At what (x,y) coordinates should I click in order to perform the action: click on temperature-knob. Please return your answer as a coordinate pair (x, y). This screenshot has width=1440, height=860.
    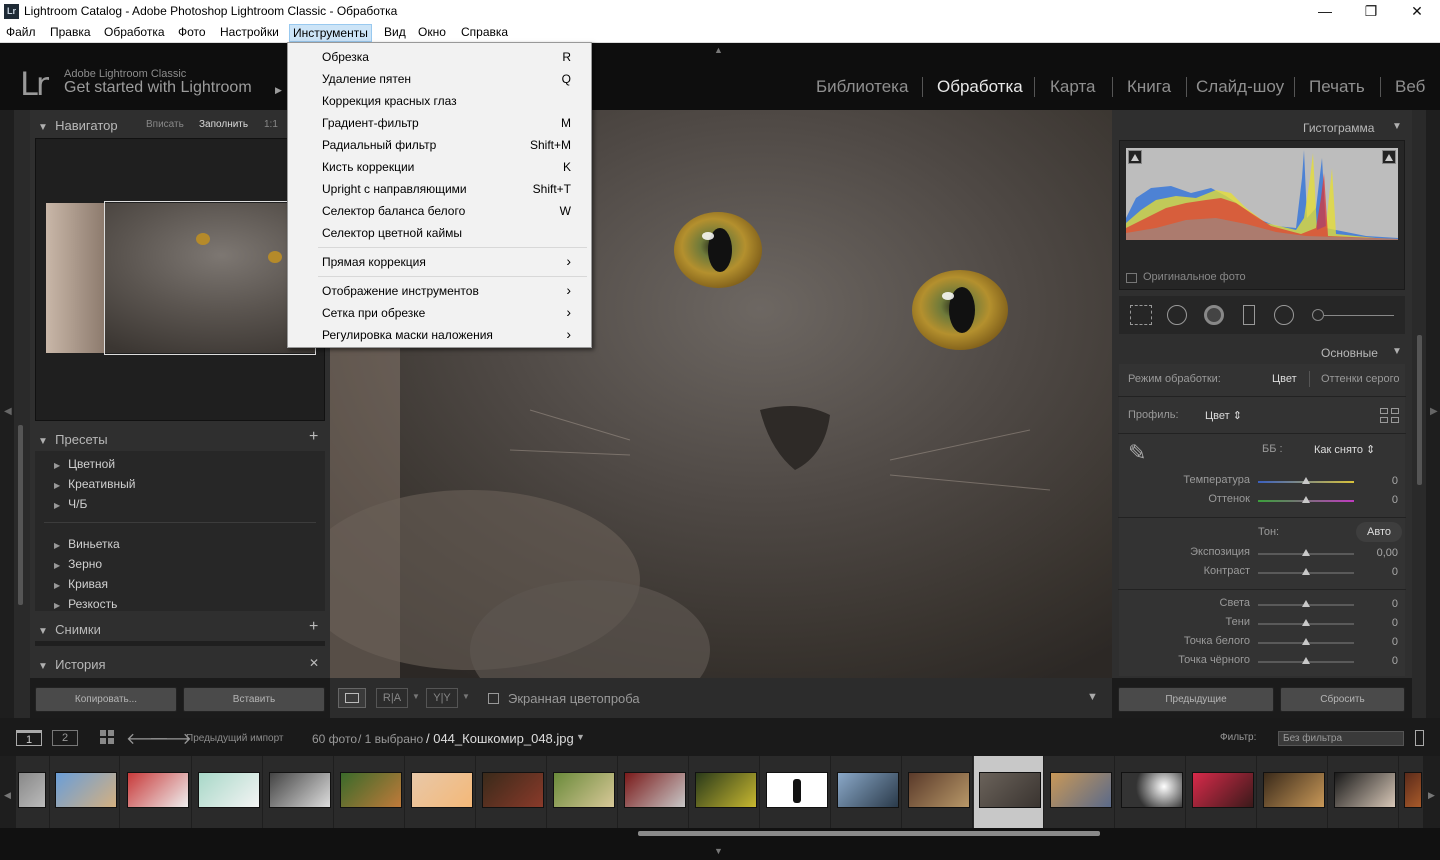
    Looking at the image, I should click on (1306, 480).